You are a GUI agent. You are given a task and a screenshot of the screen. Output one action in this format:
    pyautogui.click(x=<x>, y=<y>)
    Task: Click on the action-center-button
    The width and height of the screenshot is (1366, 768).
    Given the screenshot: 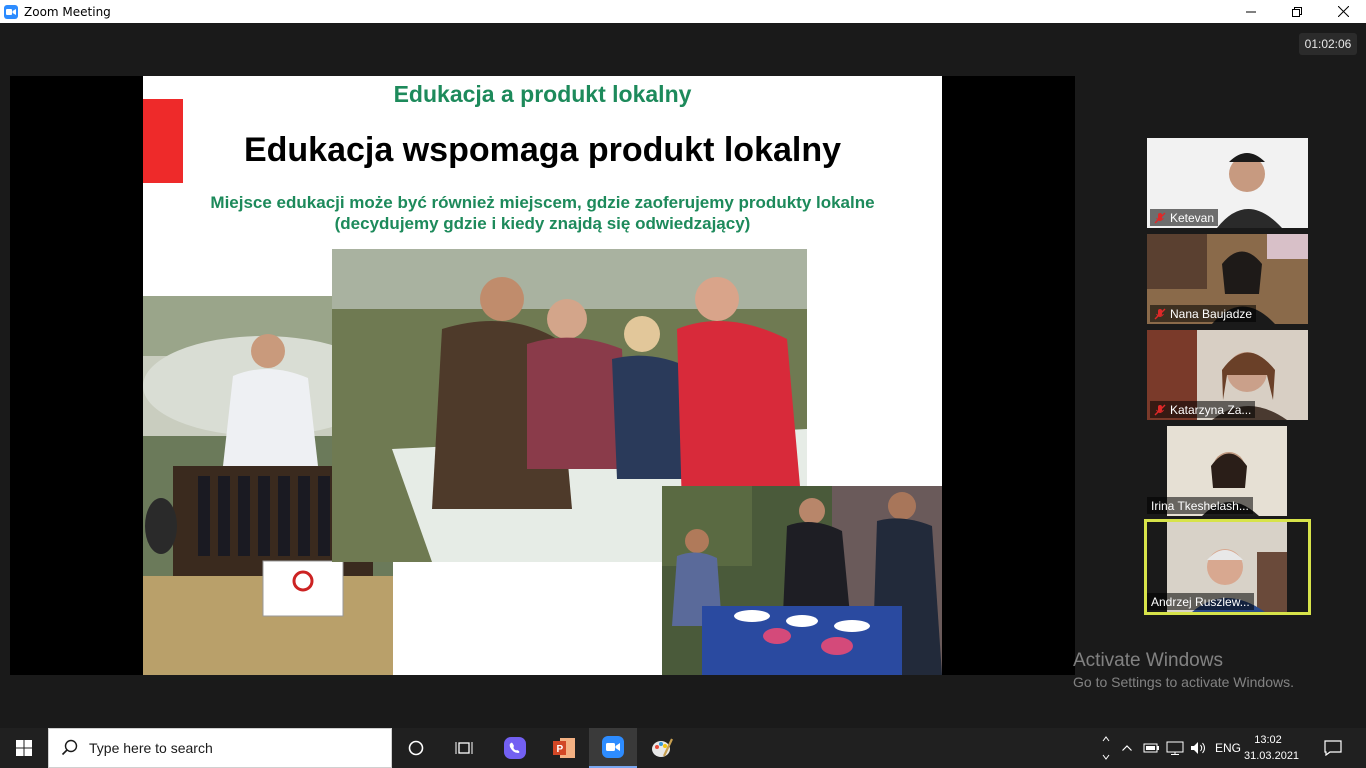 What is the action you would take?
    pyautogui.click(x=1333, y=748)
    